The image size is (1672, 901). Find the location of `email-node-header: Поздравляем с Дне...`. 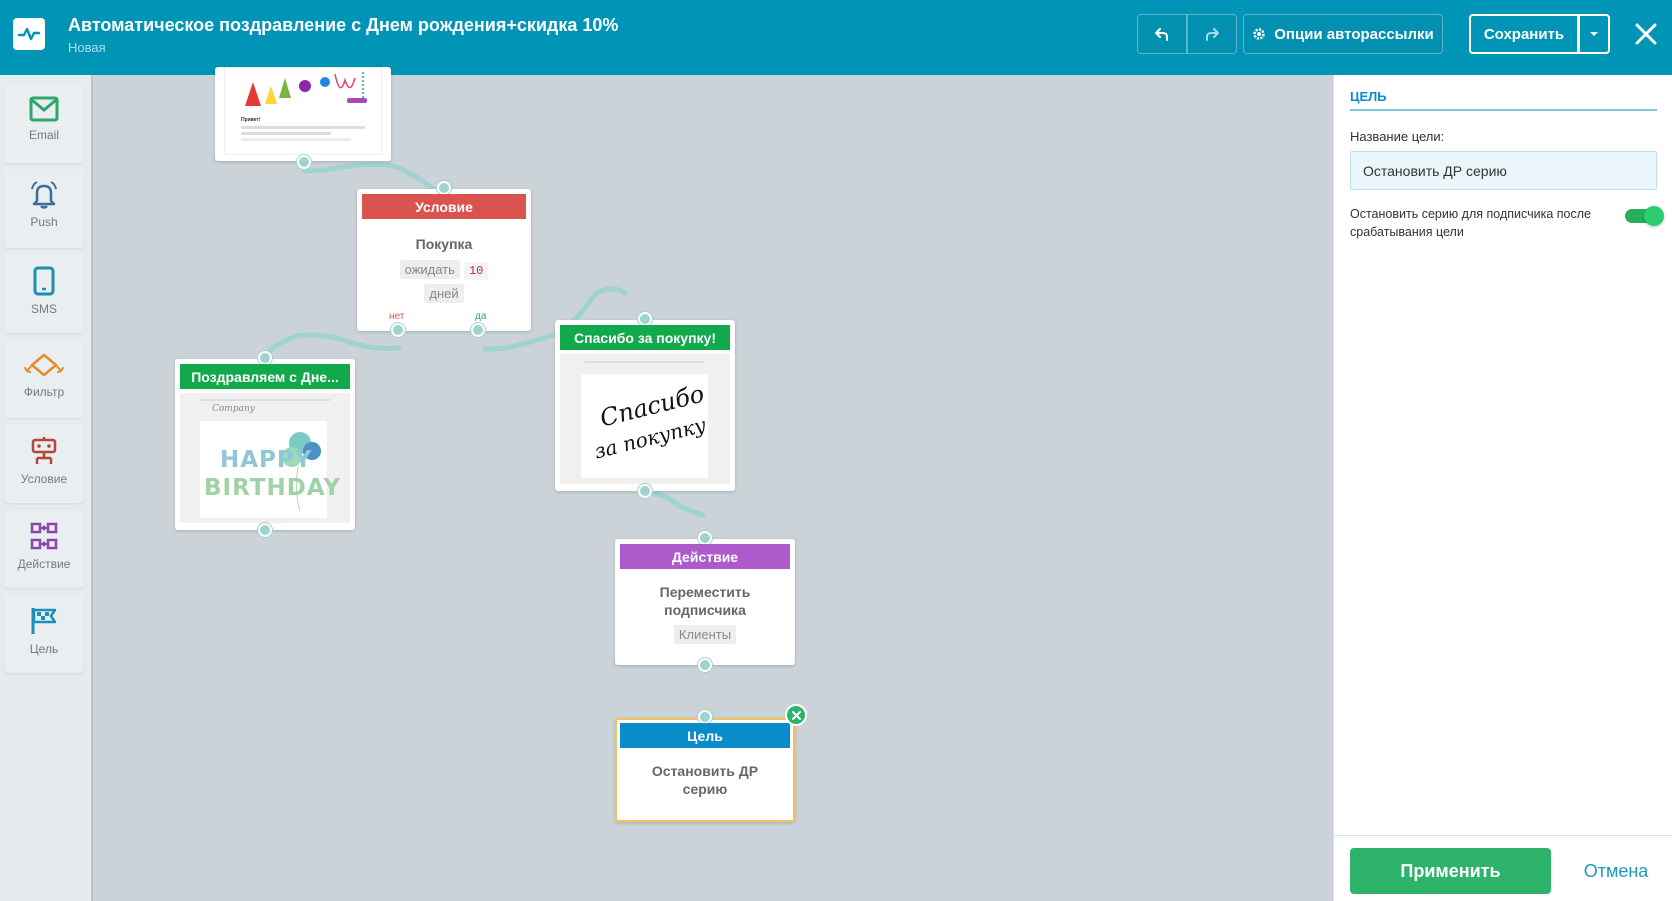

email-node-header: Поздравляем с Дне... is located at coordinates (265, 376).